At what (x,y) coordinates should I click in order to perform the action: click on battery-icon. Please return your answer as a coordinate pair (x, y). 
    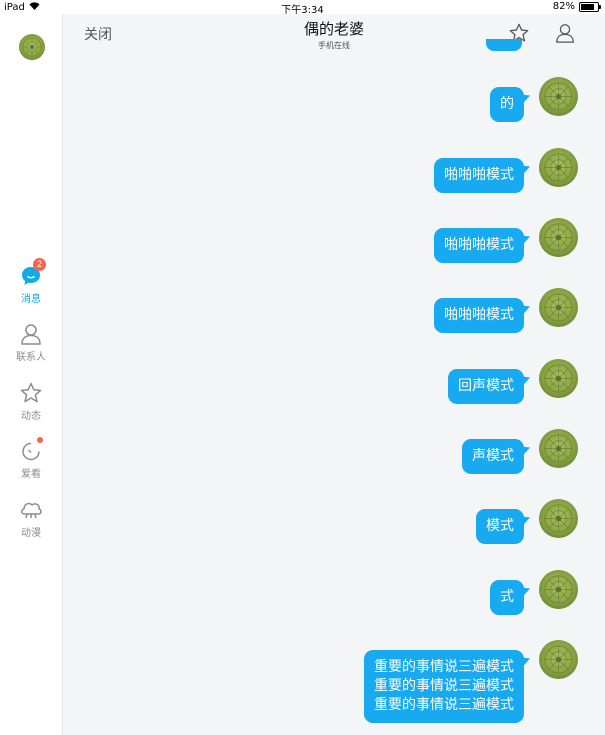
    Looking at the image, I should click on (590, 6).